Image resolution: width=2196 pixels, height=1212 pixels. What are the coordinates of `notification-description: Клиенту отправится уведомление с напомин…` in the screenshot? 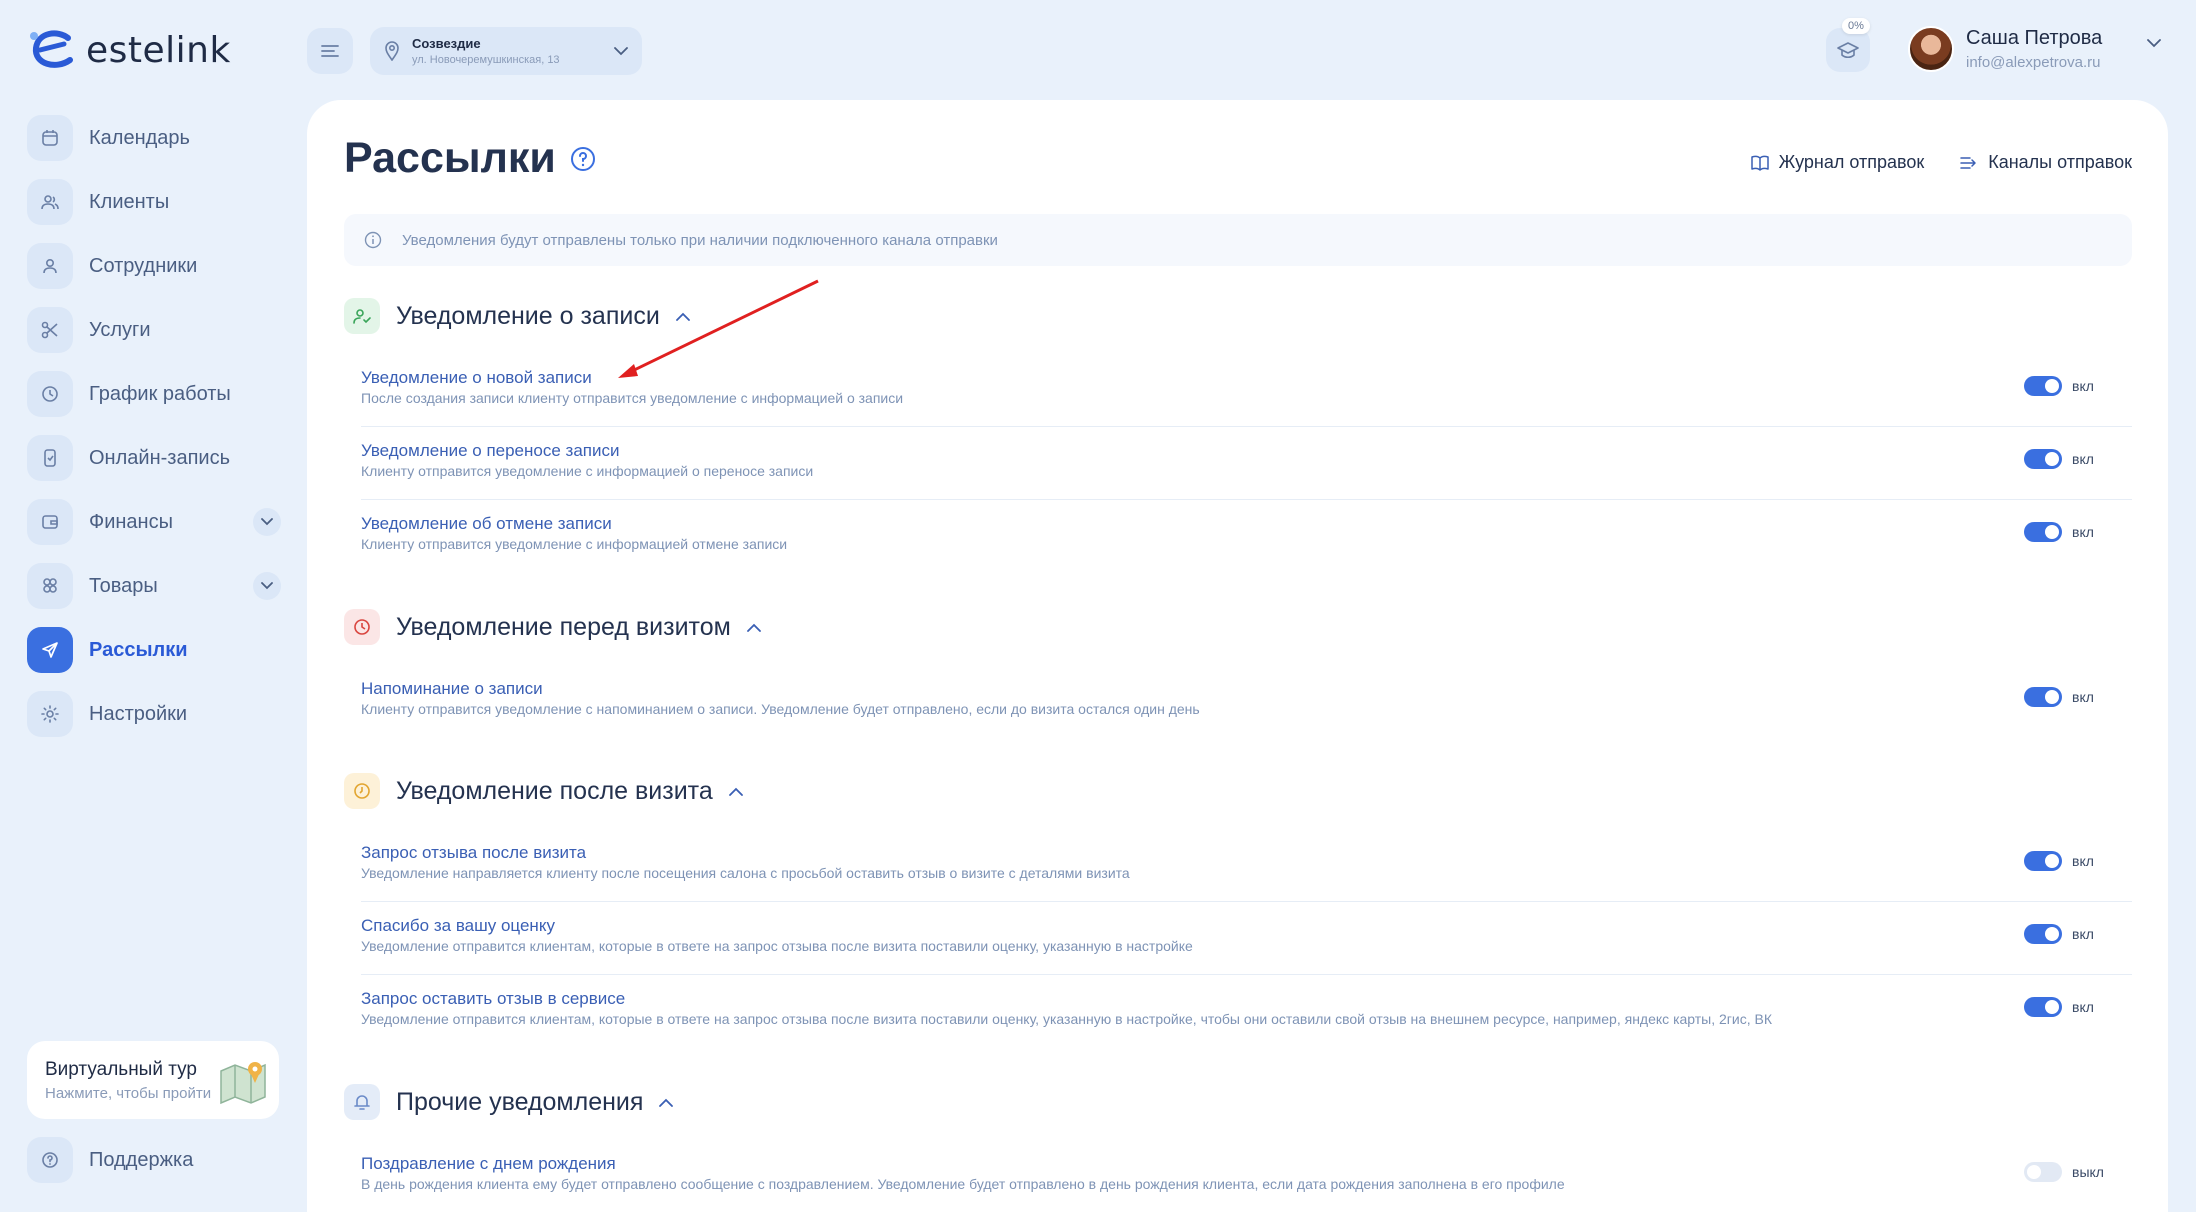 It's located at (780, 709).